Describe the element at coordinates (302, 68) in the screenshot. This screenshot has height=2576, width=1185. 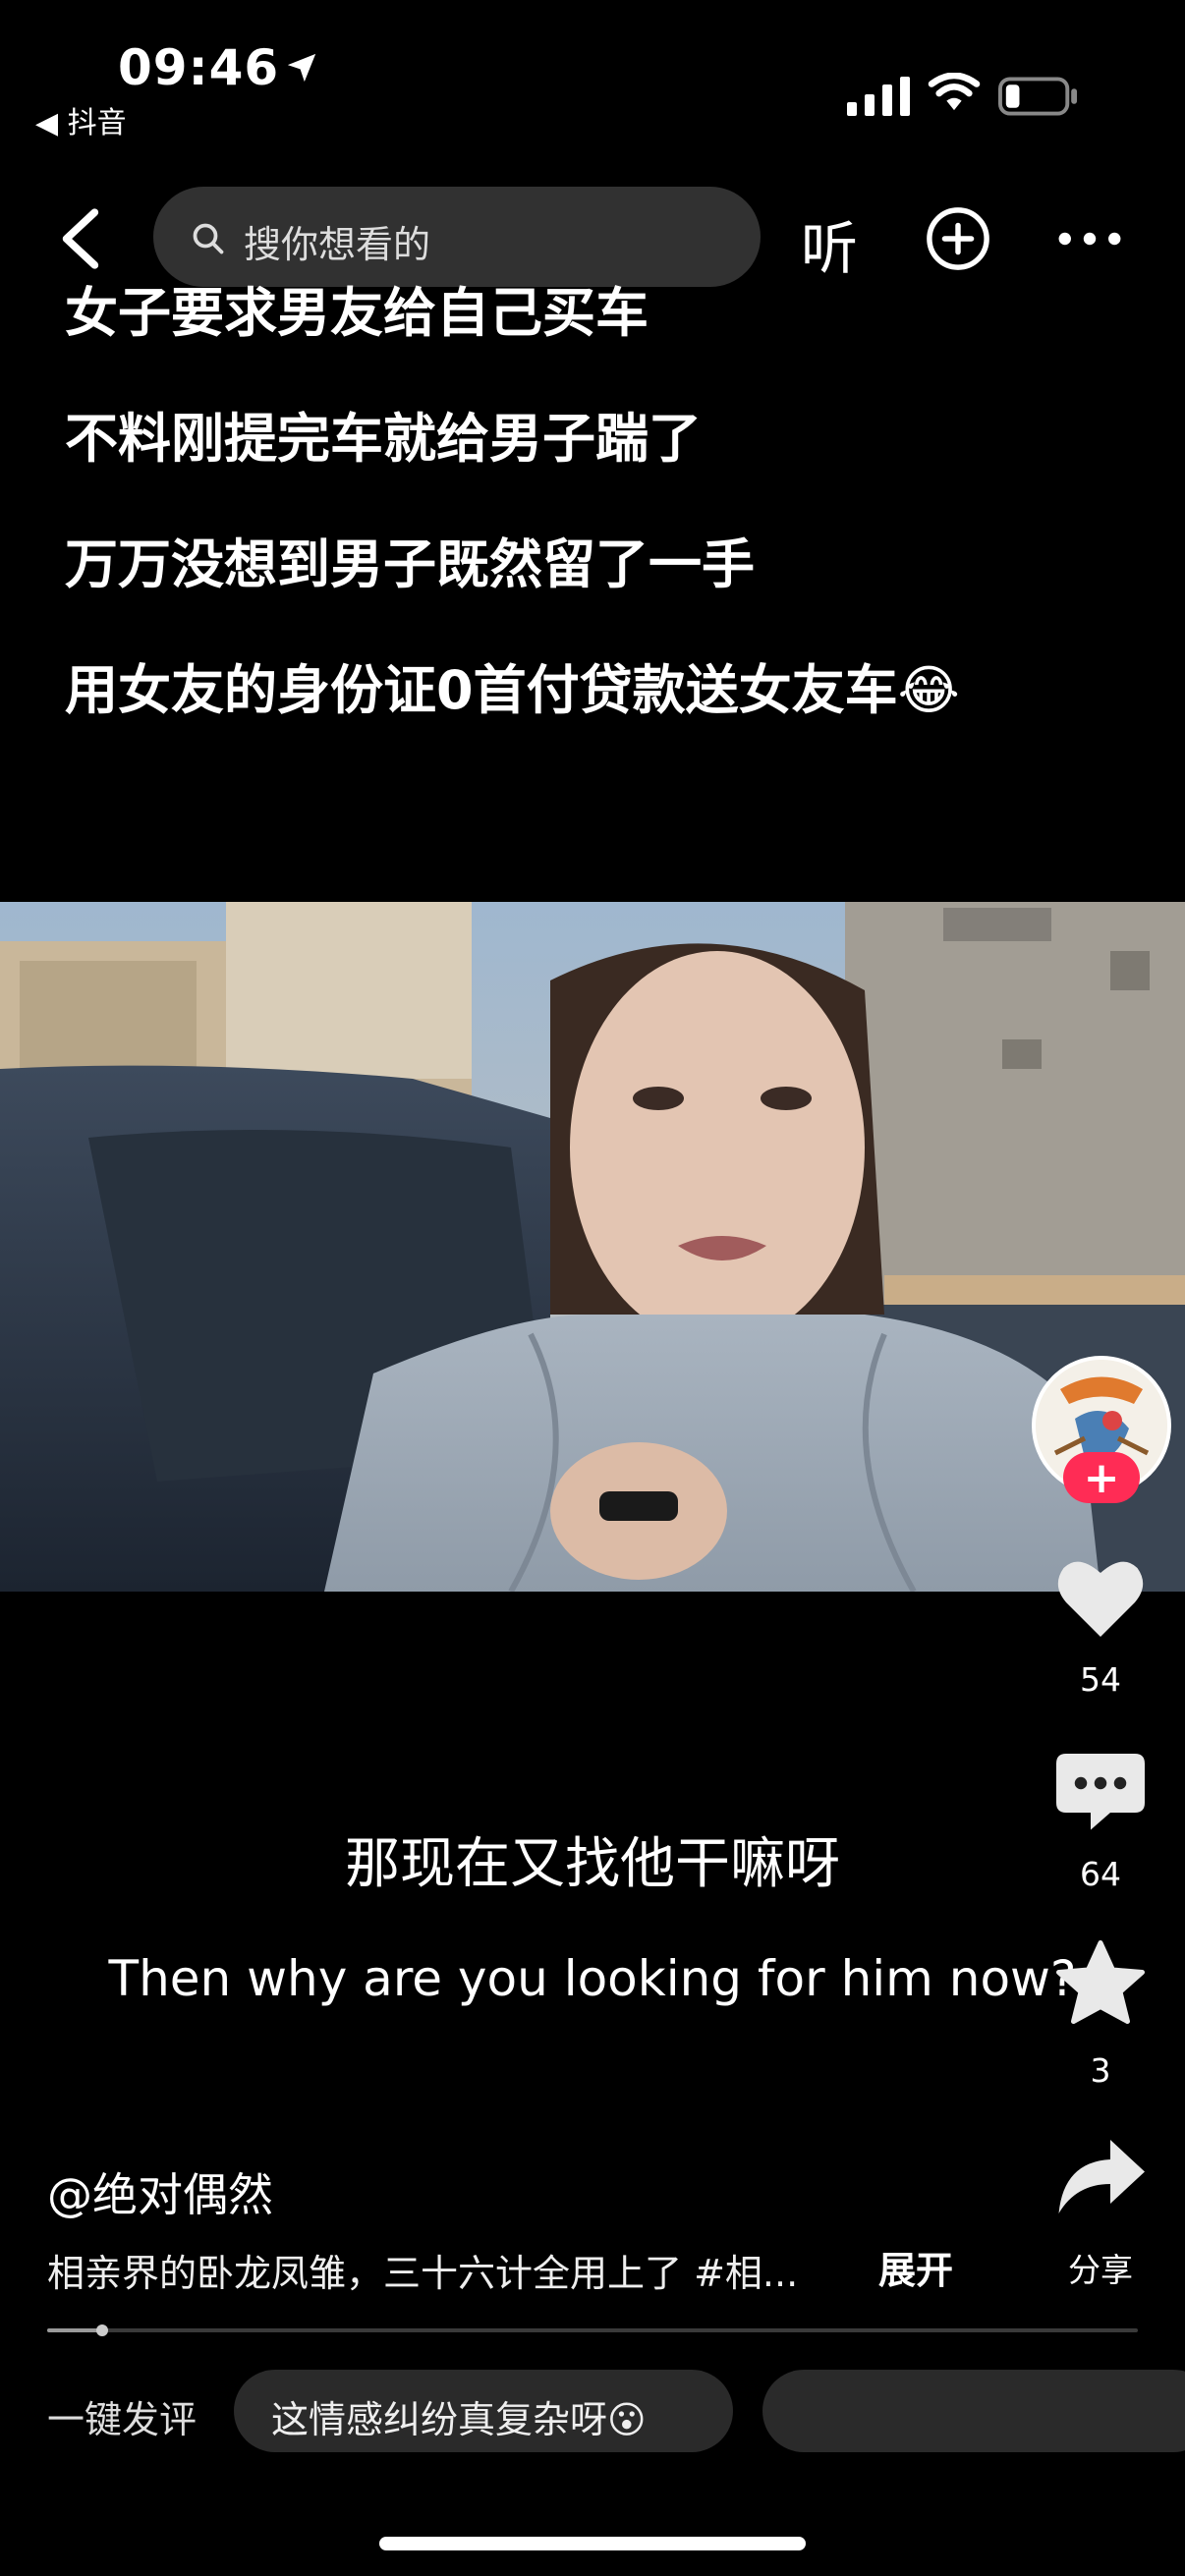
I see `location-arrow-icon` at that location.